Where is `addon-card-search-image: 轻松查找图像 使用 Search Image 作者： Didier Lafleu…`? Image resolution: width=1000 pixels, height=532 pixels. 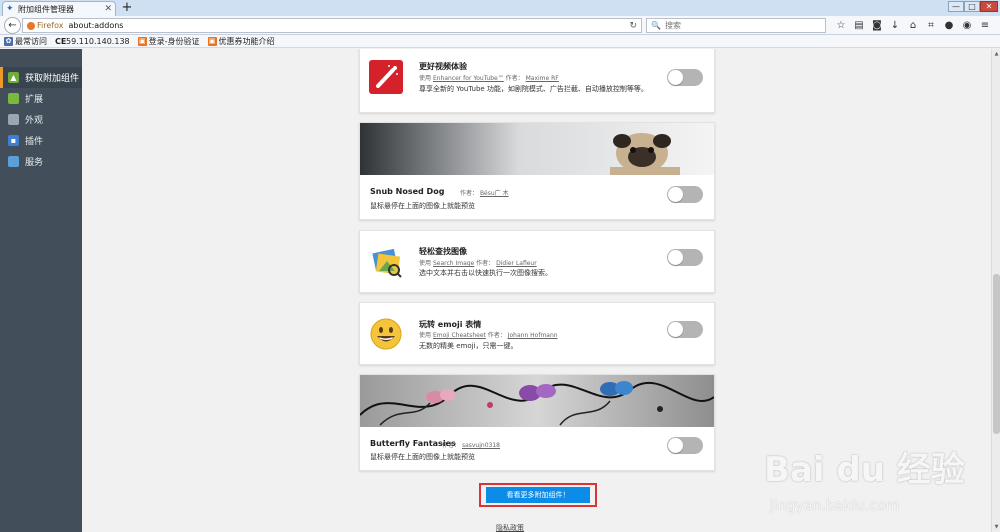
addon-card-search-image: 轻松查找图像 使用 Search Image 作者： Didier Lafleu… is located at coordinates (537, 261).